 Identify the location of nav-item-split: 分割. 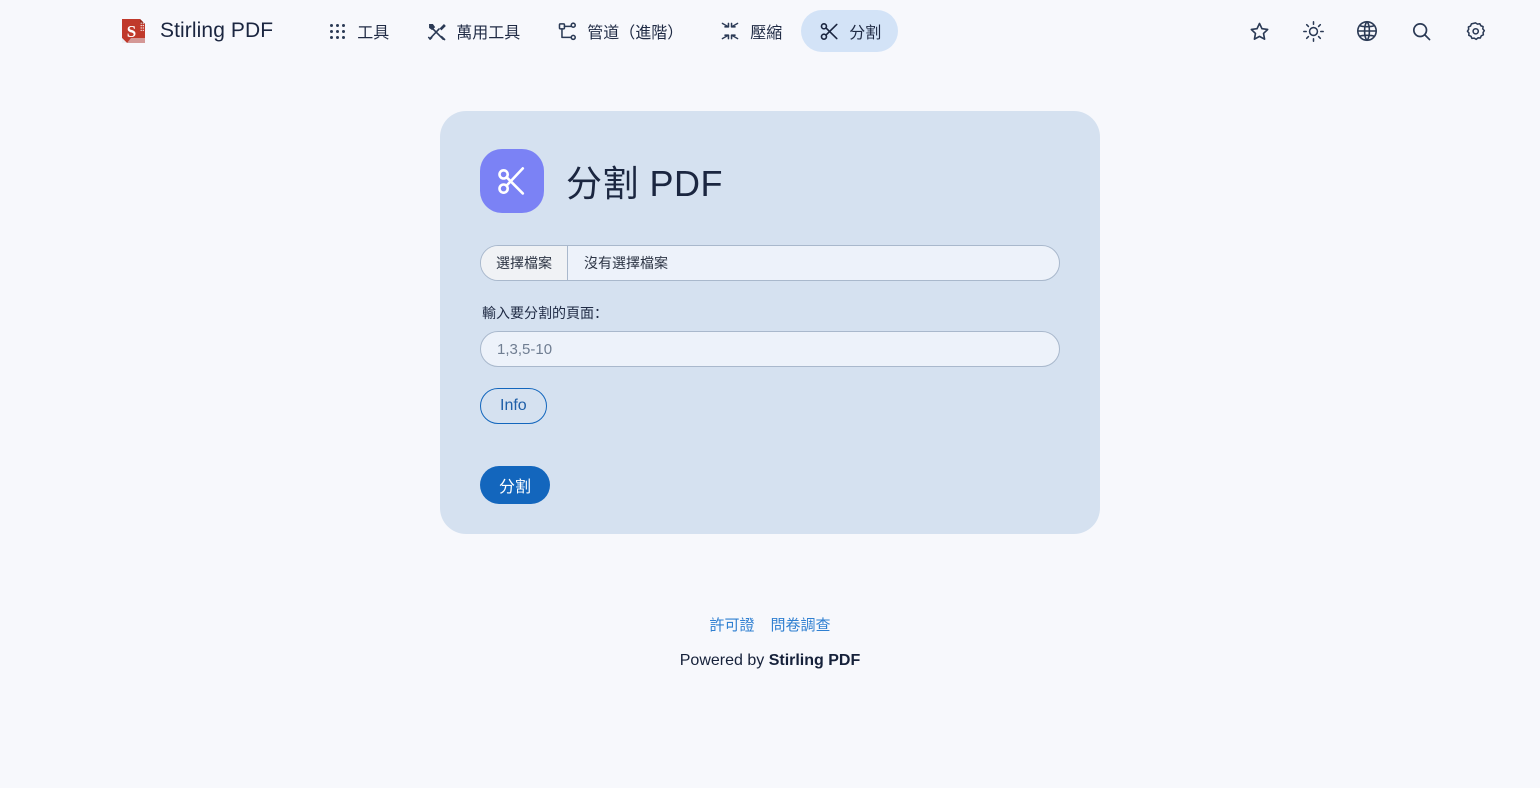
(850, 31).